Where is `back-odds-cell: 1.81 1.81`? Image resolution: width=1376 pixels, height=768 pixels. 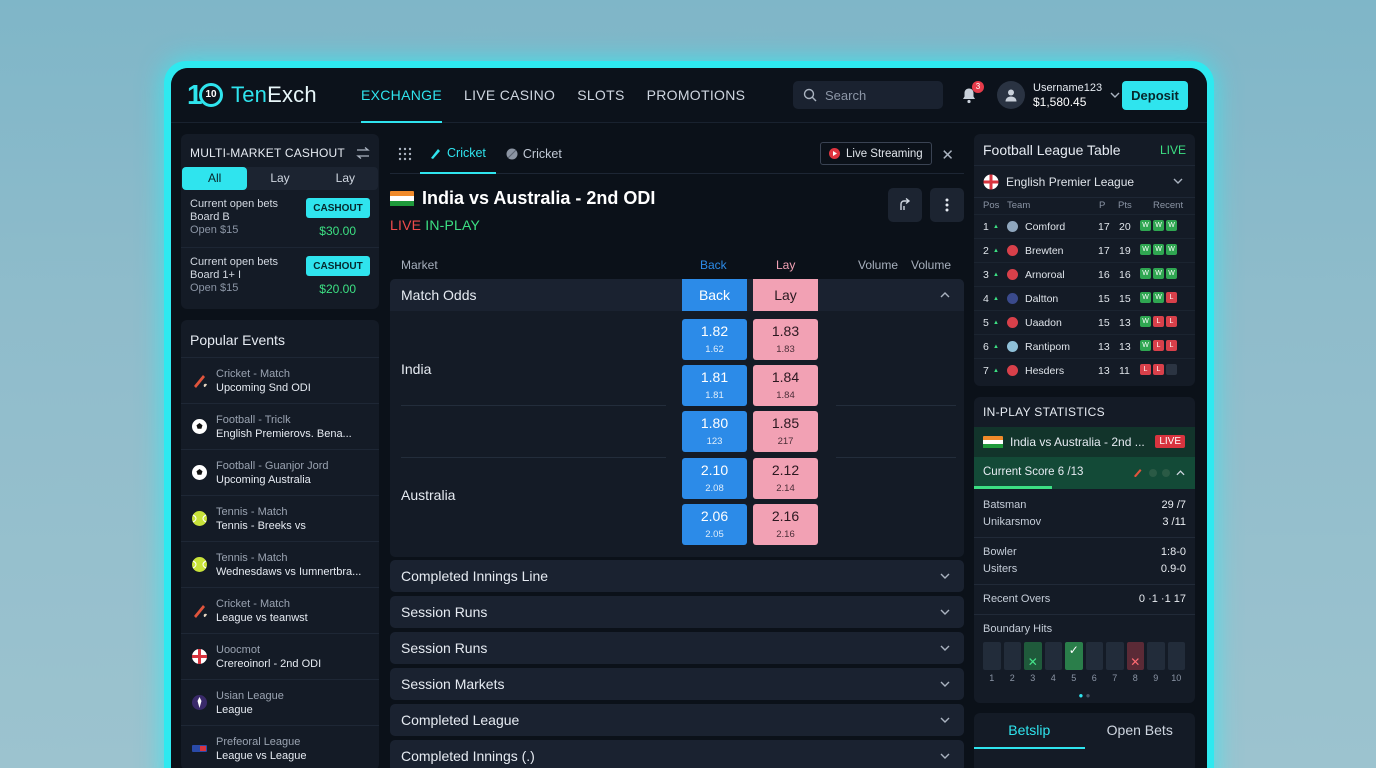 back-odds-cell: 1.81 1.81 is located at coordinates (714, 385).